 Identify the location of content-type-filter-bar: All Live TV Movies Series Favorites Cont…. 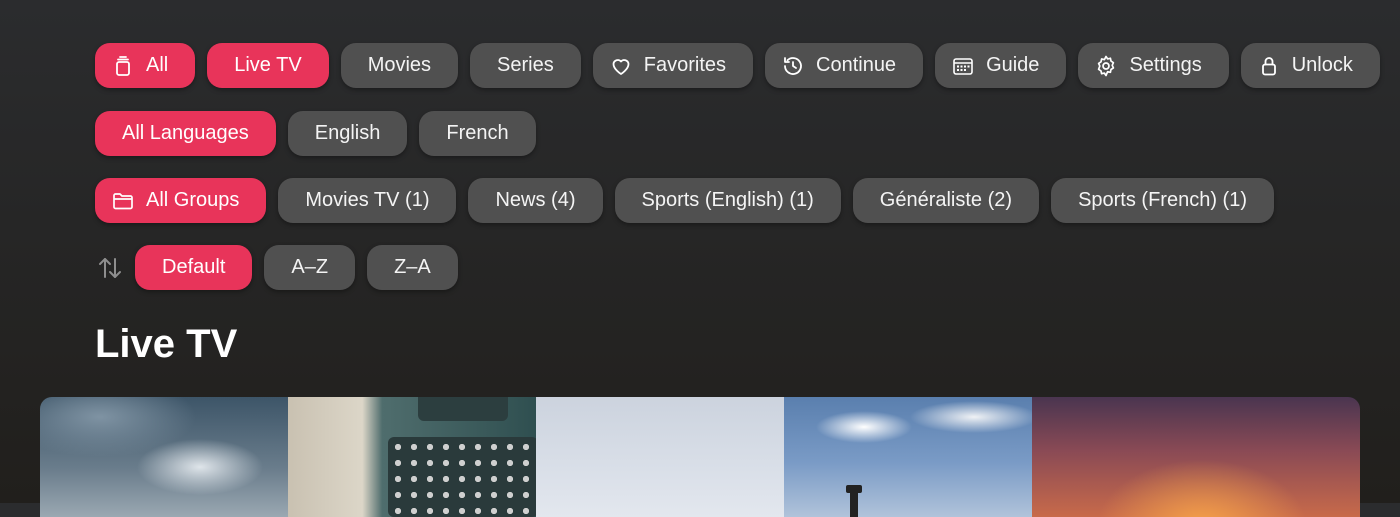
(737, 65).